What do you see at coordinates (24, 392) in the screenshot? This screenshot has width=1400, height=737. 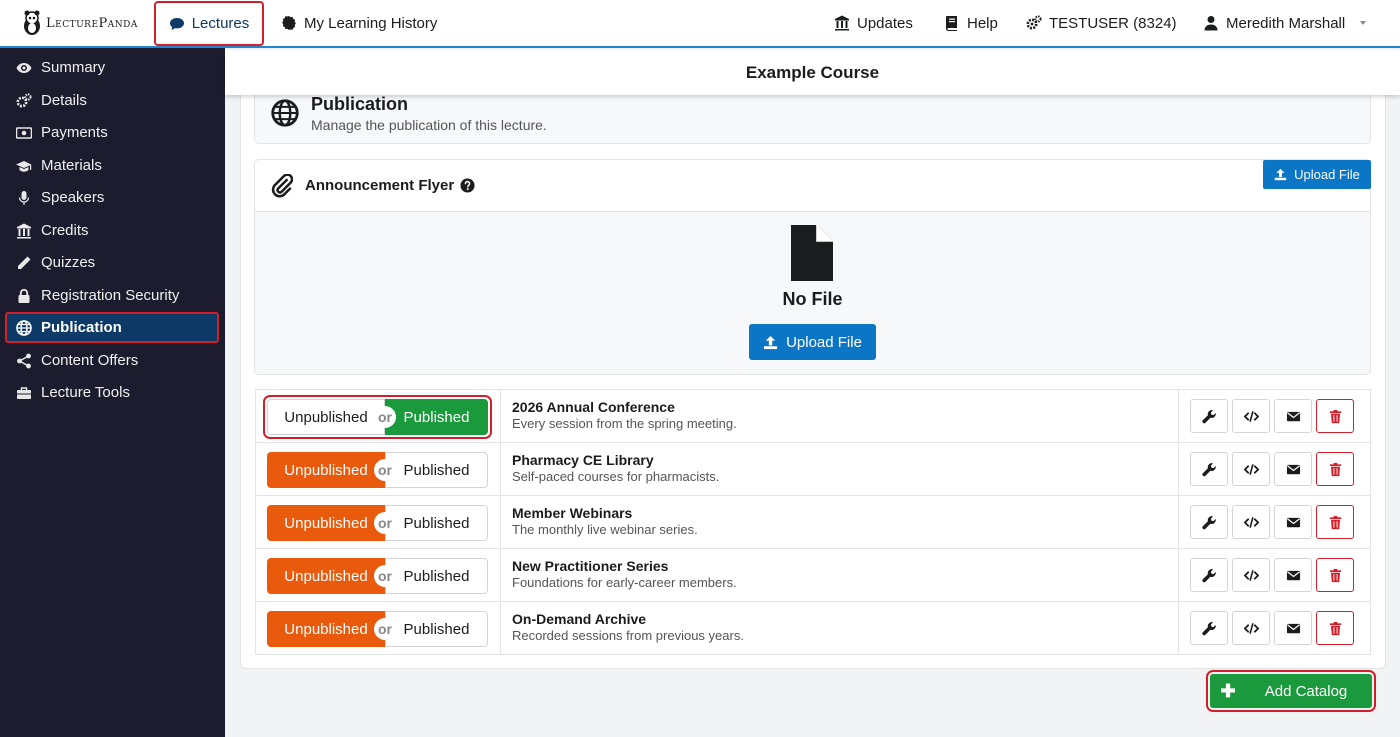 I see `toolbox-icon` at bounding box center [24, 392].